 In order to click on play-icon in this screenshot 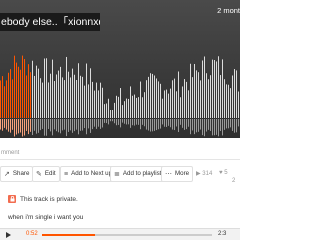, I will do `click(8, 235)`.